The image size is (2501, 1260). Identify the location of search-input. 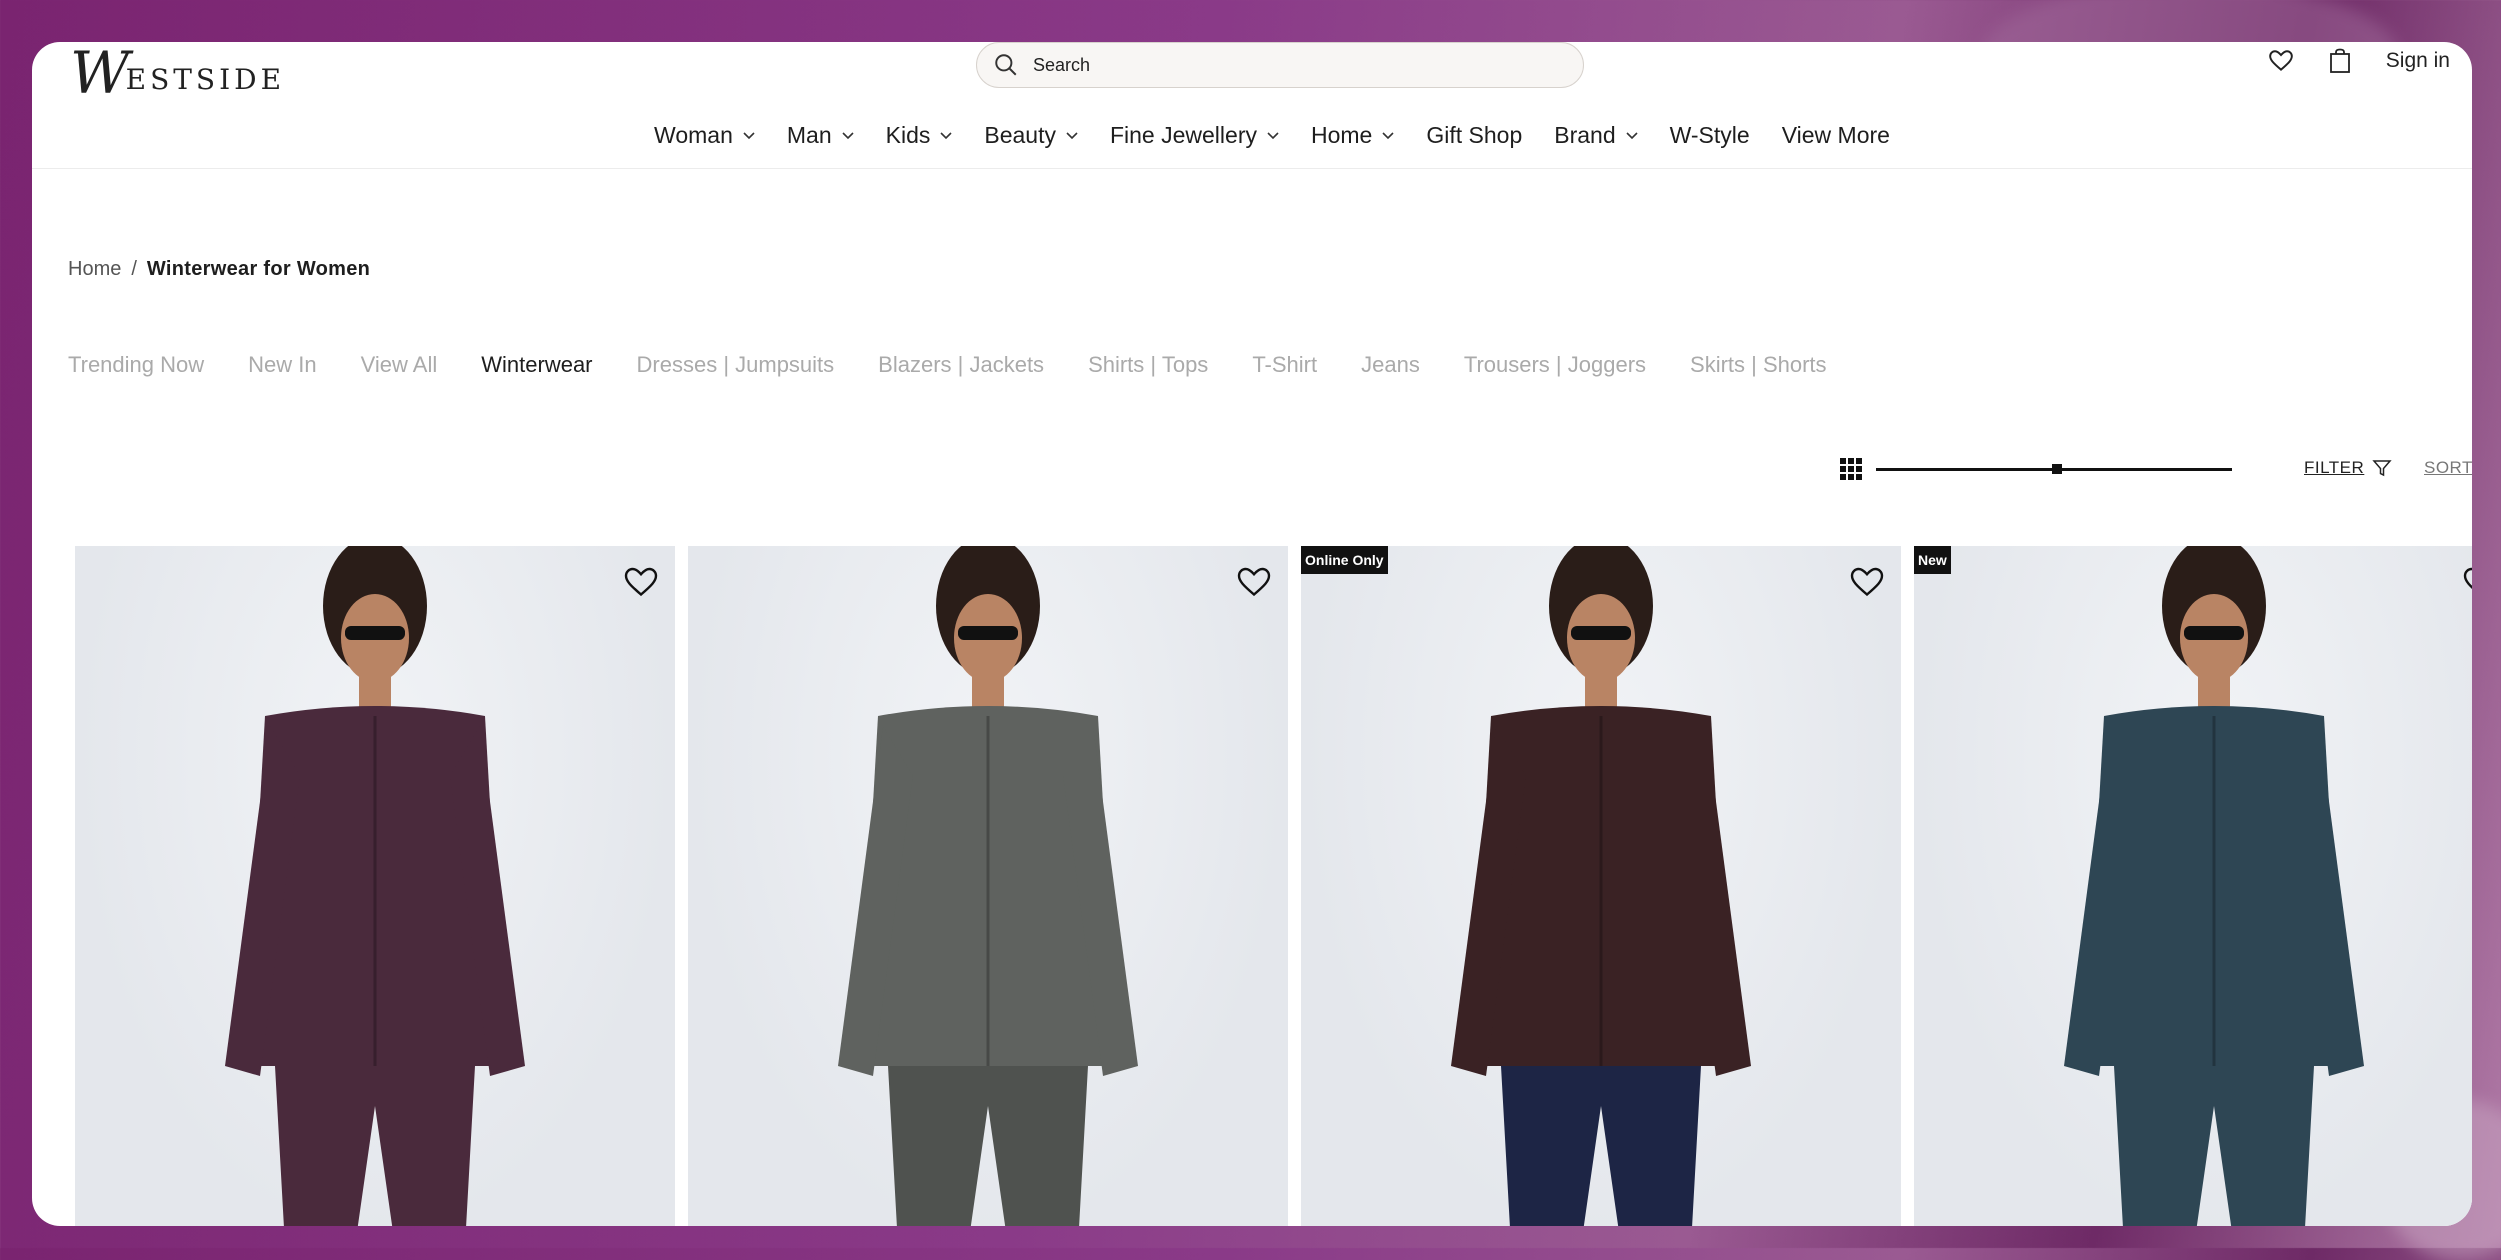
(1293, 65).